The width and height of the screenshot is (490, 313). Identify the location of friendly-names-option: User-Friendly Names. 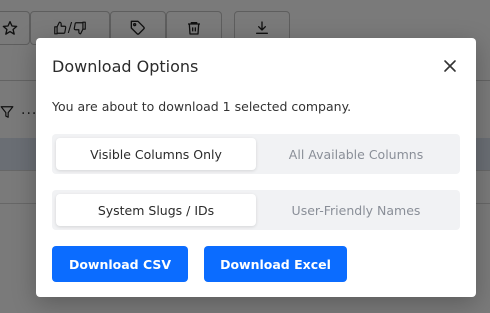
(356, 210).